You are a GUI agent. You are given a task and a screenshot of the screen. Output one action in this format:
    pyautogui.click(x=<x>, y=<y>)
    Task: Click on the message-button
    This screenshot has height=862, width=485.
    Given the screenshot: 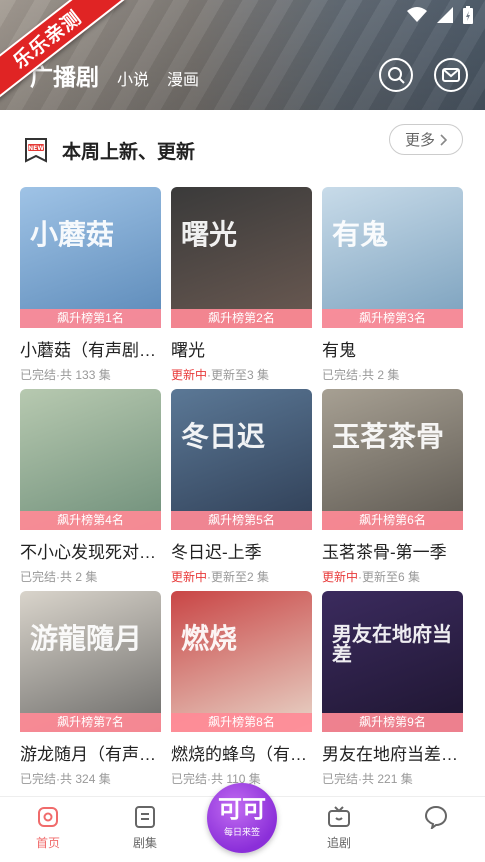 What is the action you would take?
    pyautogui.click(x=451, y=75)
    